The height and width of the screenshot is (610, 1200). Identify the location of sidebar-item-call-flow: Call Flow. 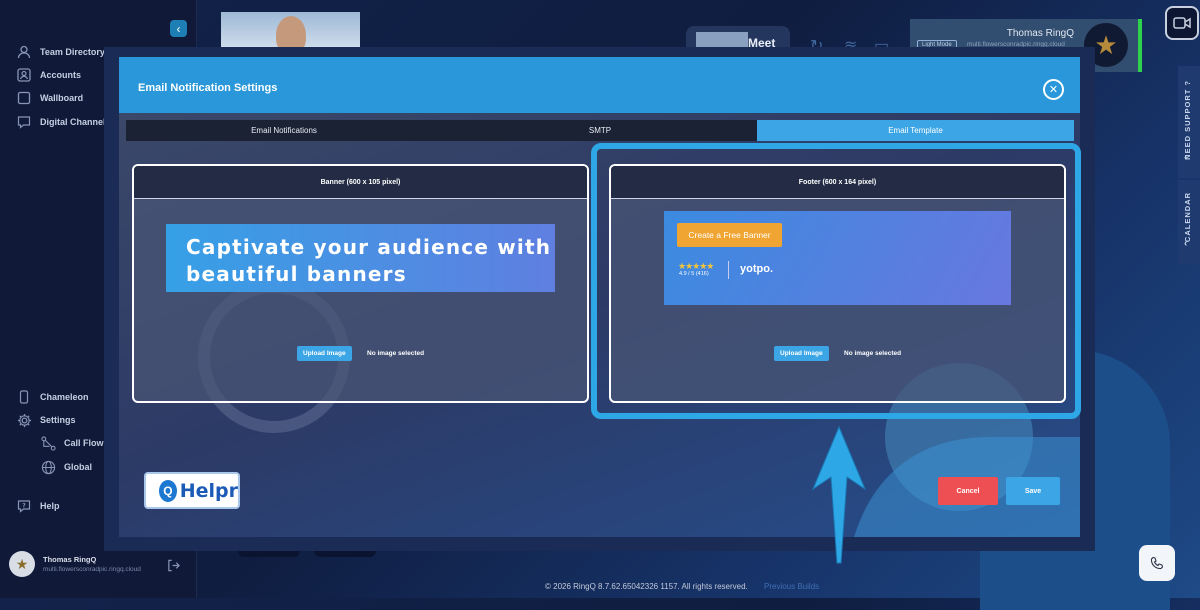
(72, 443).